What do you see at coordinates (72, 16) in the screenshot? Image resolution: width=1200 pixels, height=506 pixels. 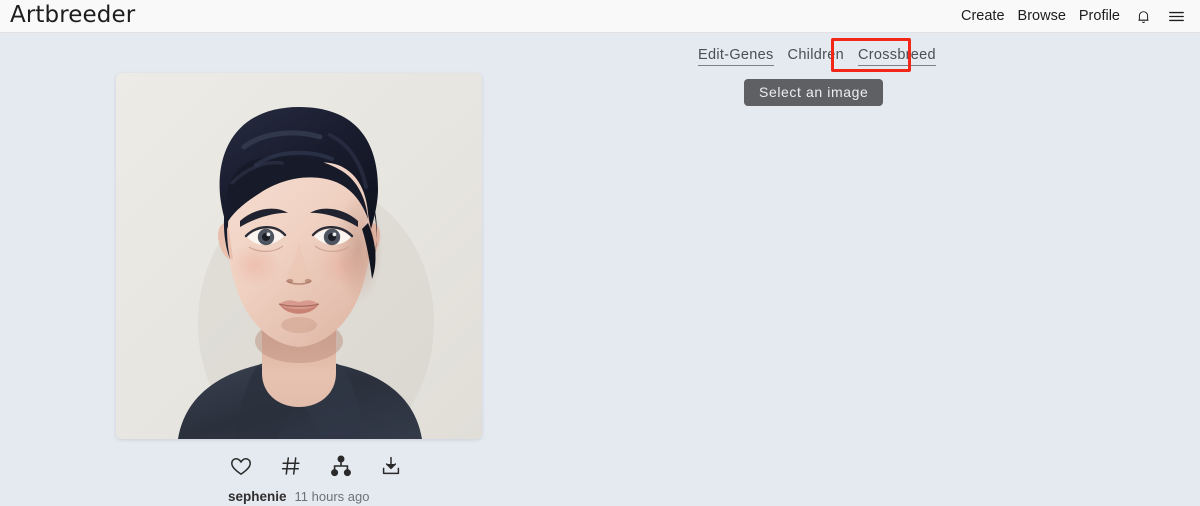 I see `brand-logo: Artbreeder` at bounding box center [72, 16].